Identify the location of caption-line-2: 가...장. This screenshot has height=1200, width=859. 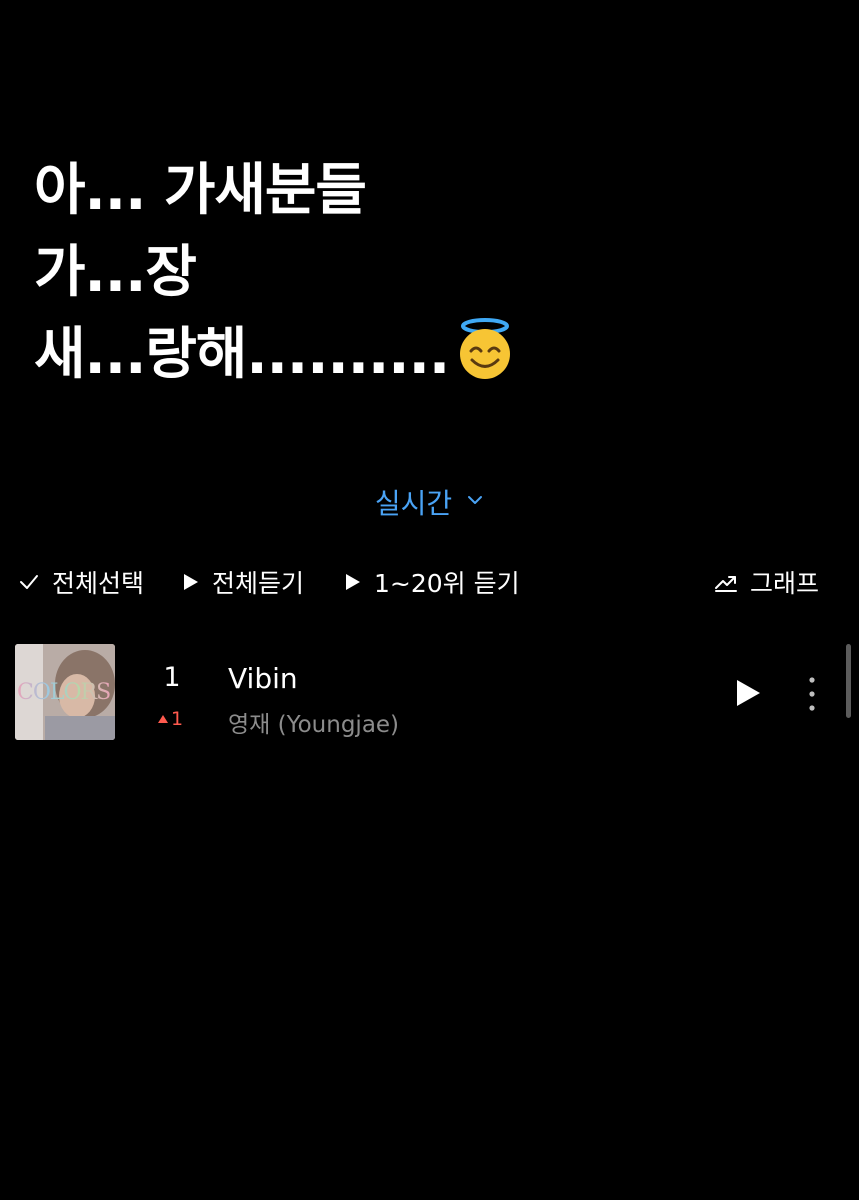
(115, 272).